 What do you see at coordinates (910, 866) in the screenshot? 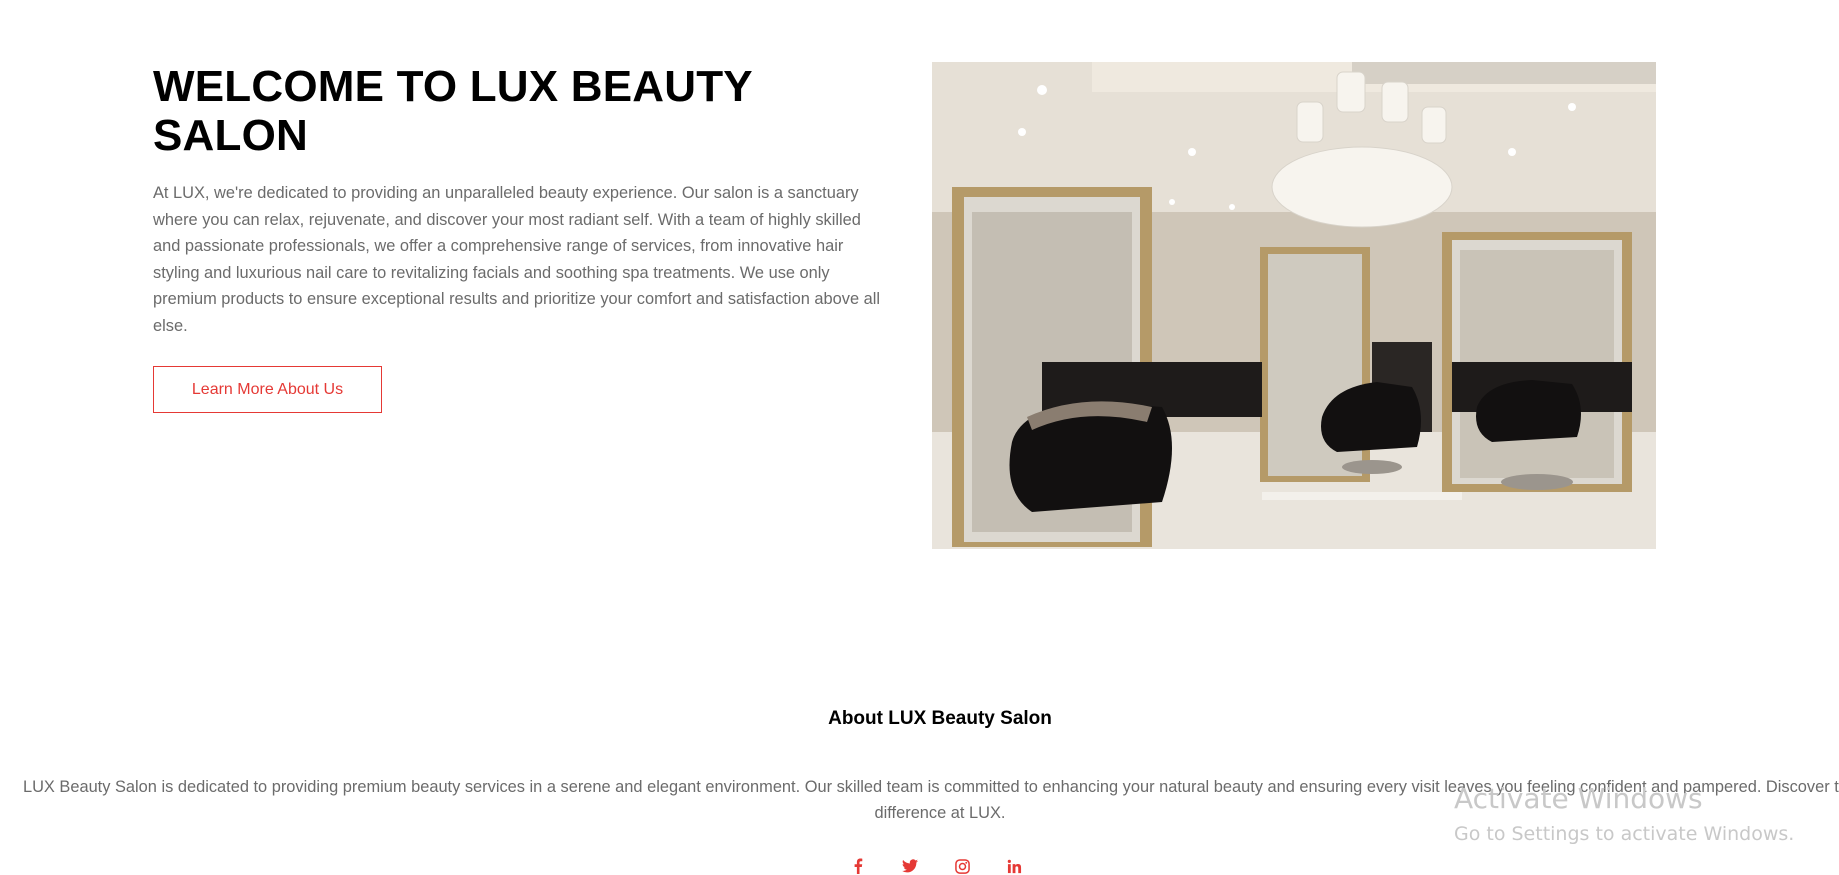
I see `twitter-icon` at bounding box center [910, 866].